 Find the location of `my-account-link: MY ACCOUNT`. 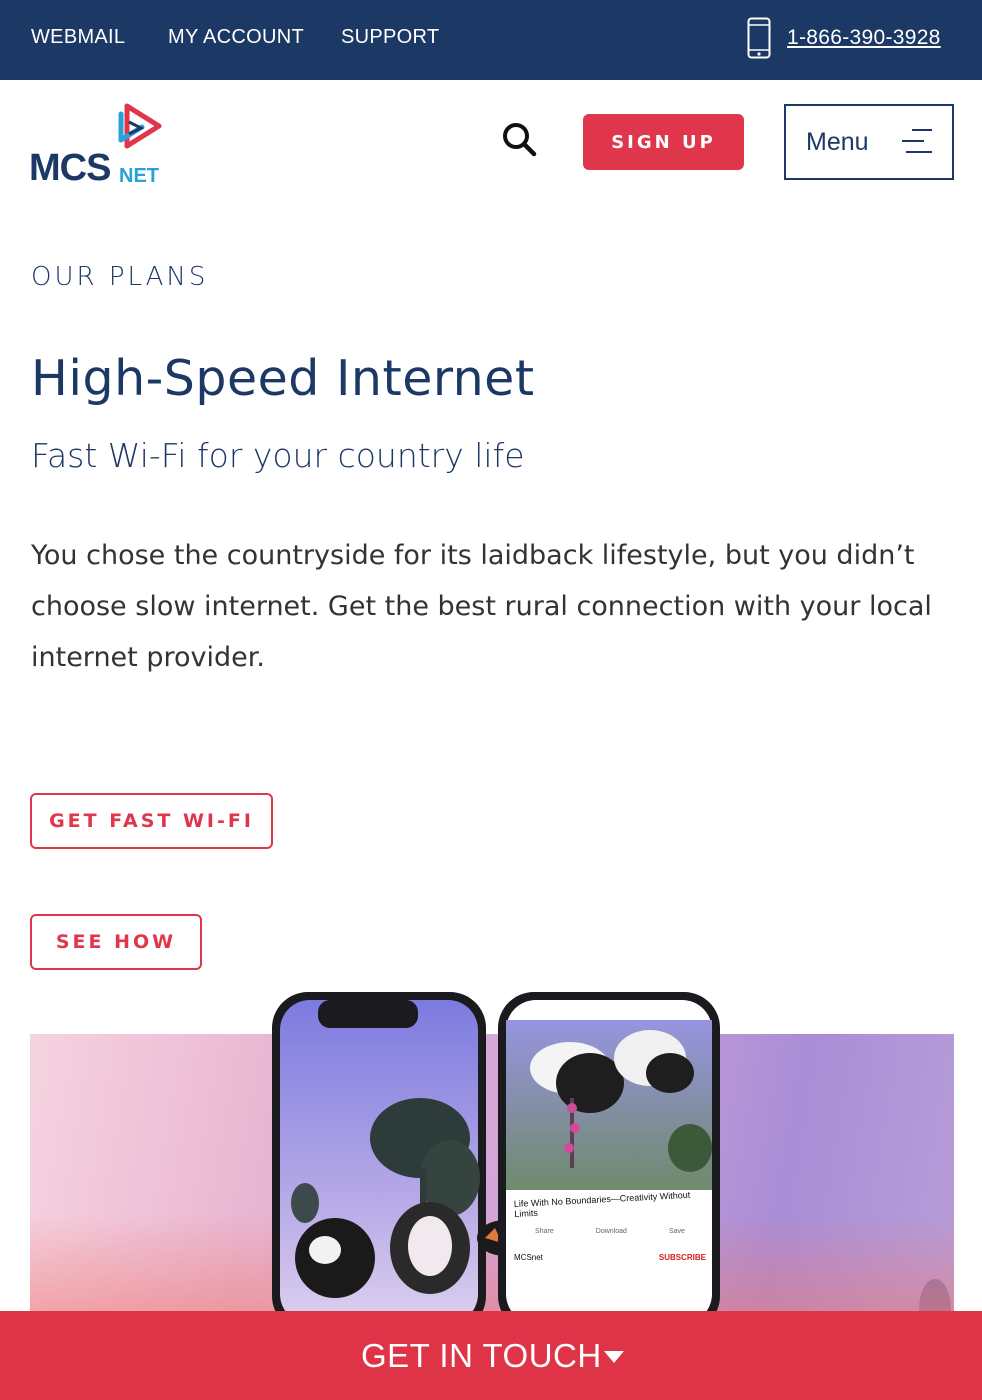

my-account-link: MY ACCOUNT is located at coordinates (236, 37).